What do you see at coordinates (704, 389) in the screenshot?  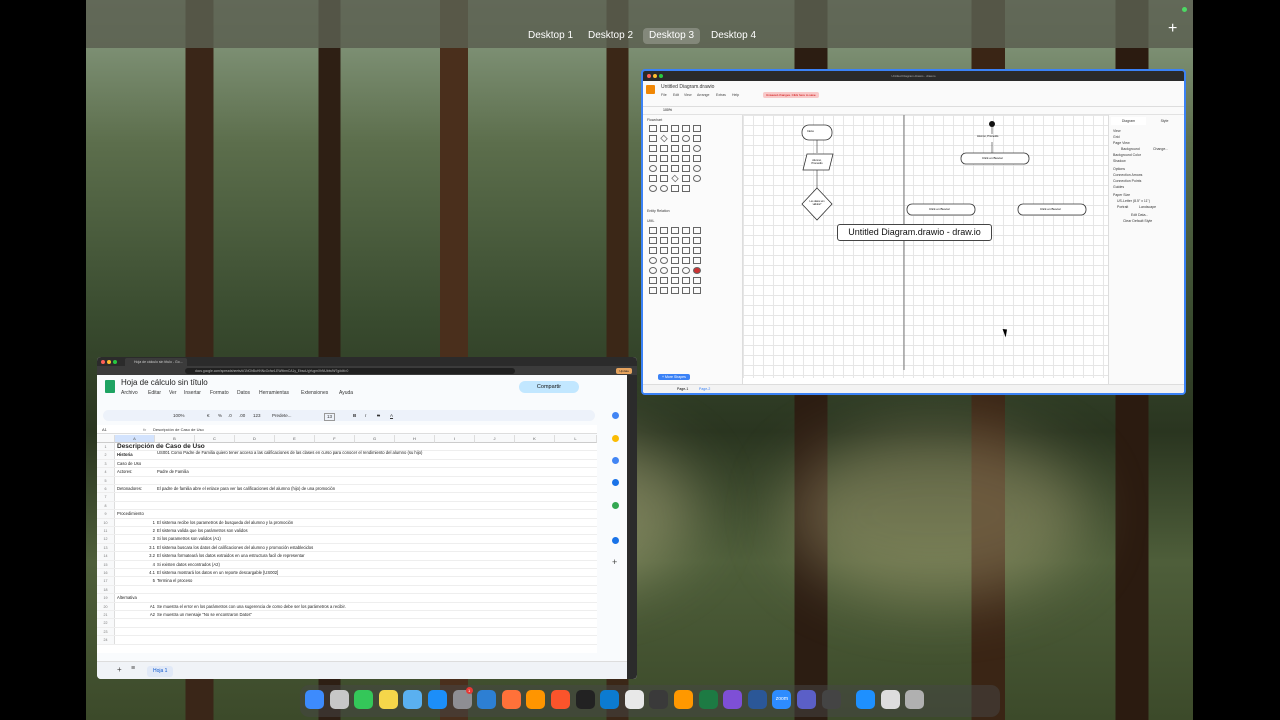 I see `page-tab-2: Page-2` at bounding box center [704, 389].